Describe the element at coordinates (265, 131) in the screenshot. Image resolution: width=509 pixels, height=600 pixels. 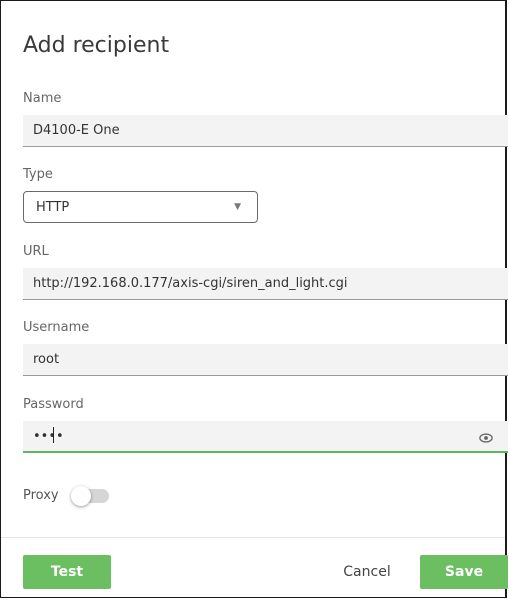
I see `name-input` at that location.